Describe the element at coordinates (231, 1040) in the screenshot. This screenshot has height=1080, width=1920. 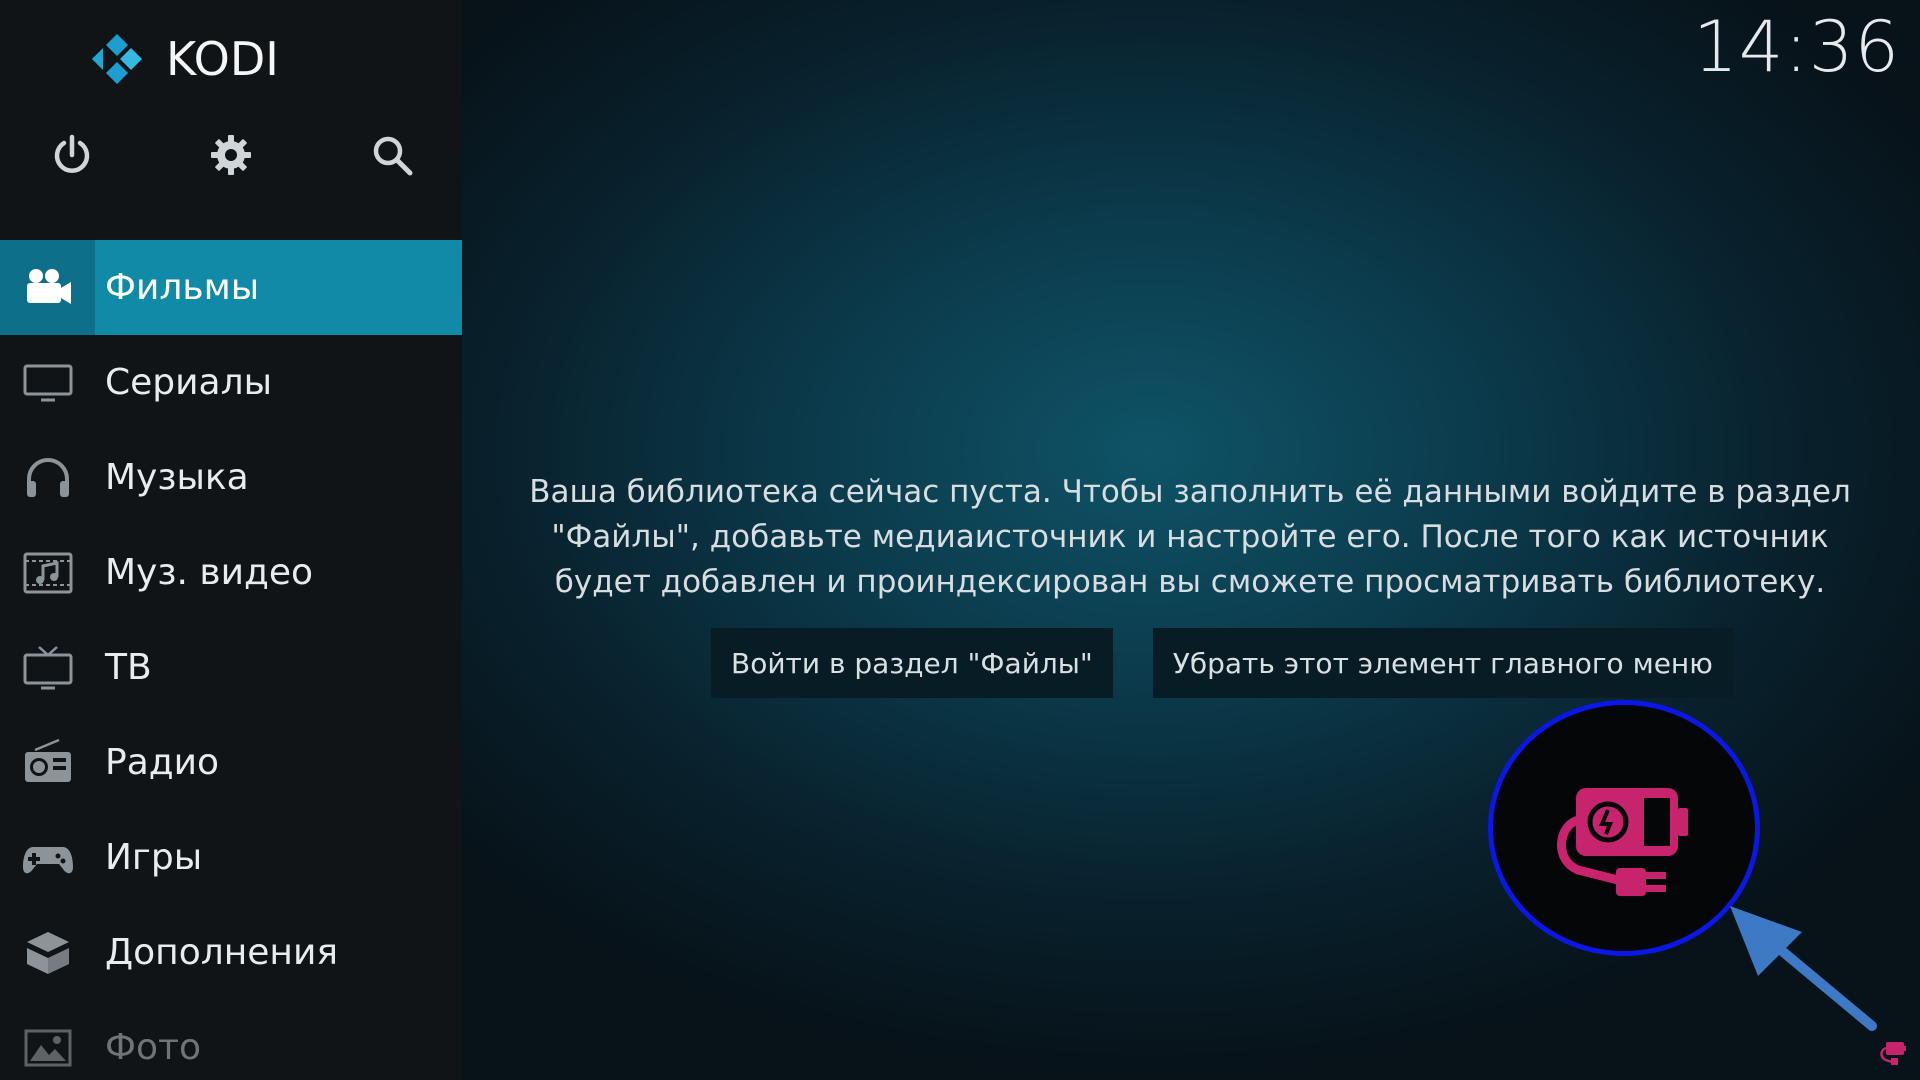
I see `sidebar-item-photos: Фото` at that location.